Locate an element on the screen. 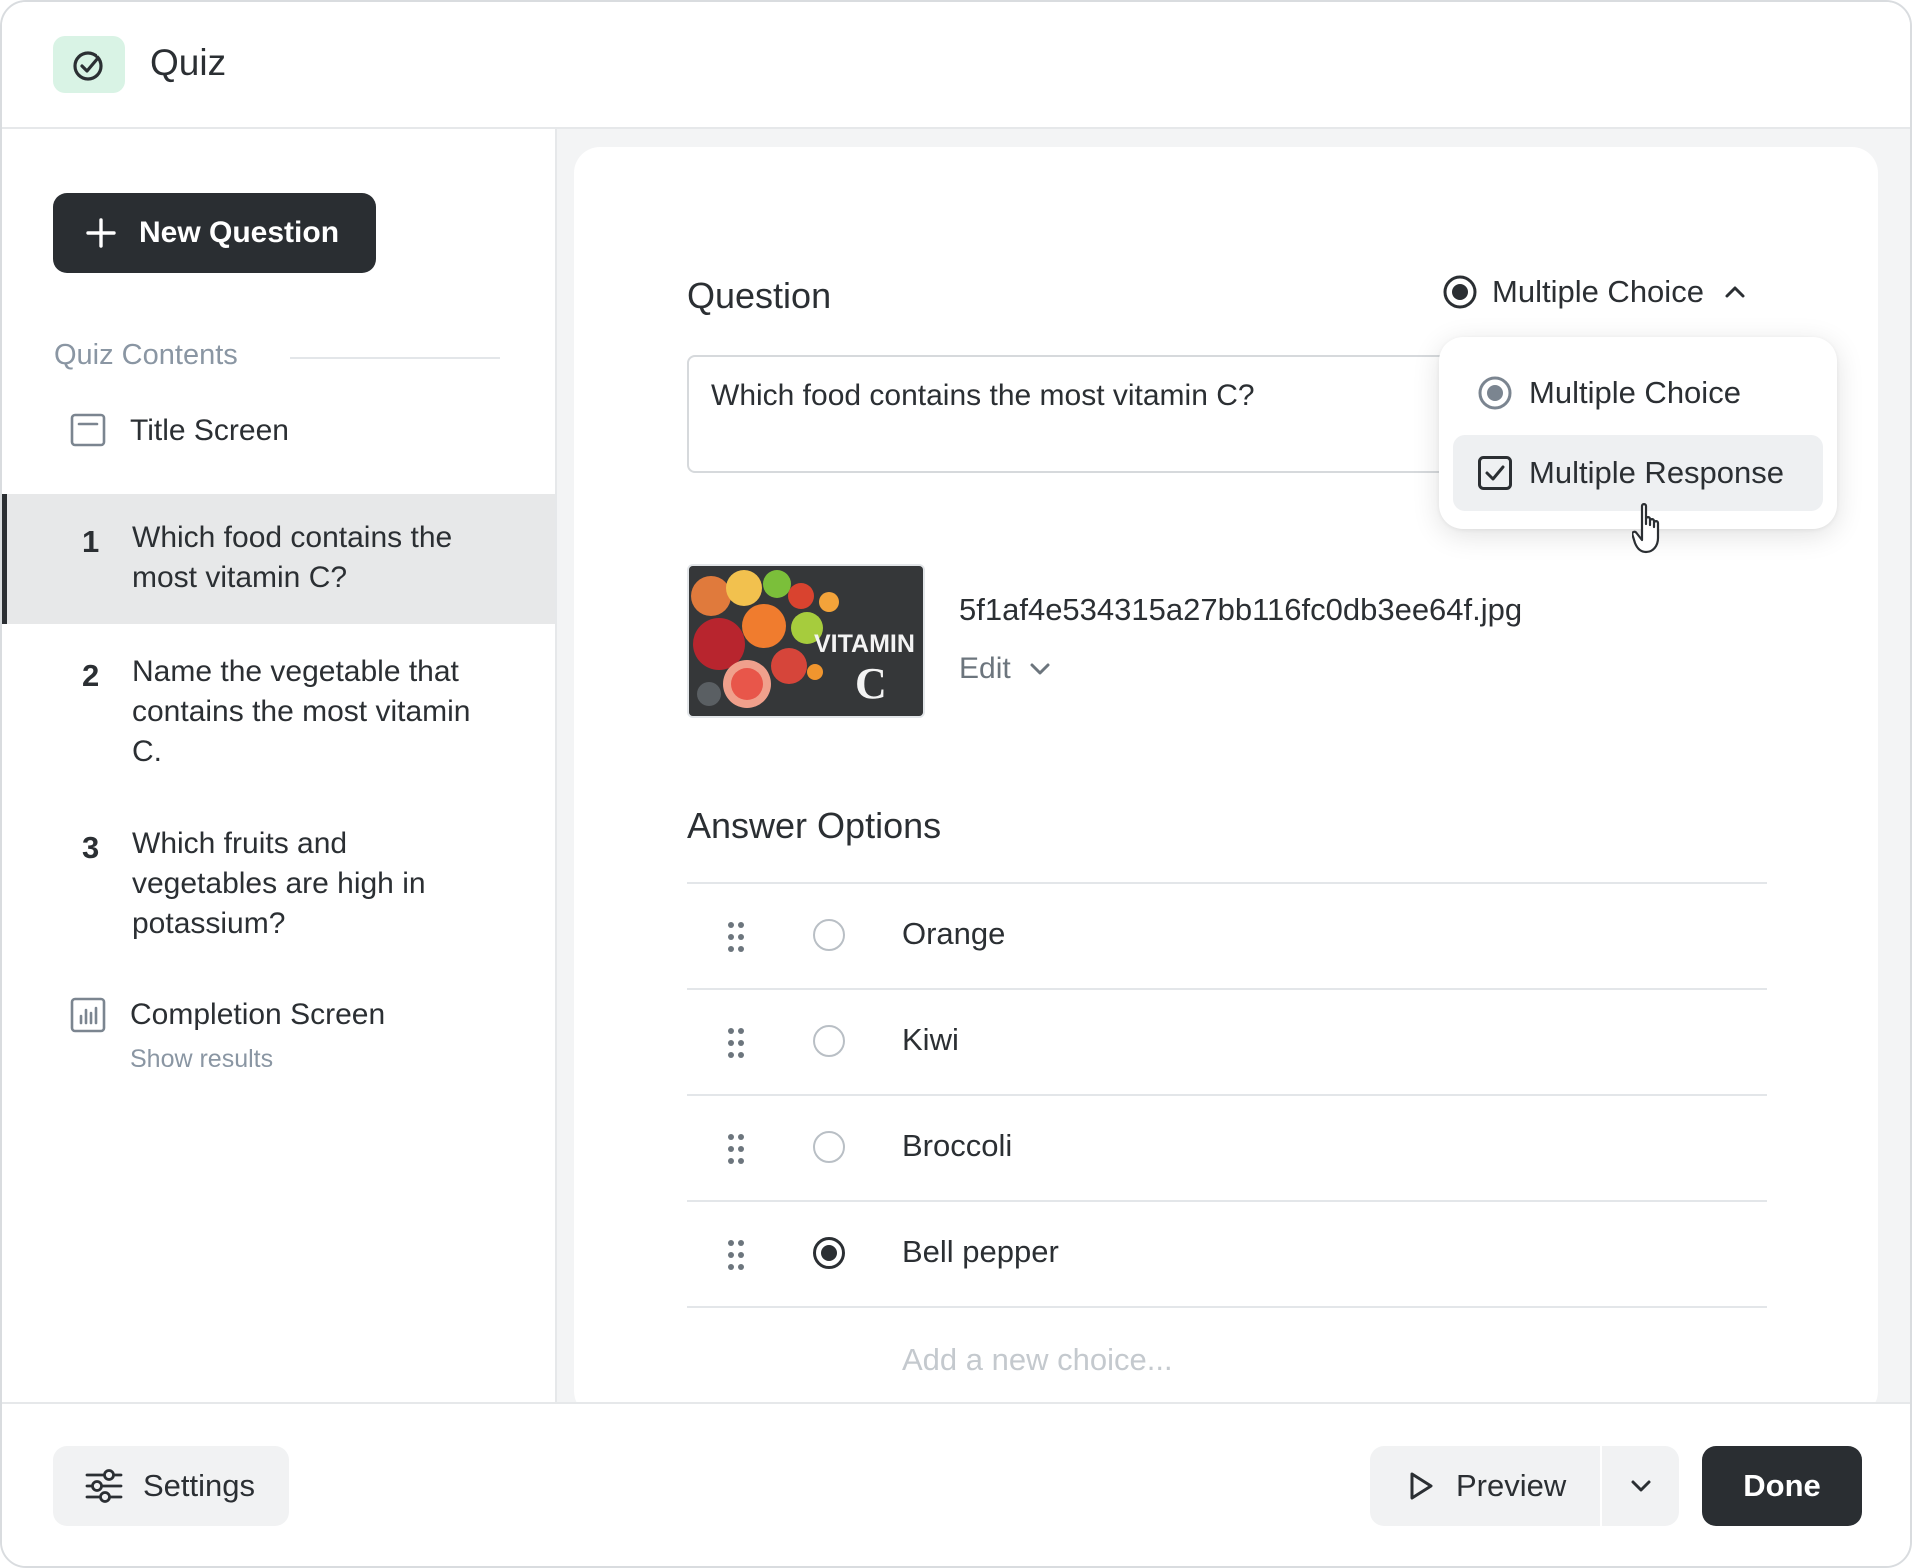 Image resolution: width=1912 pixels, height=1568 pixels. answer-options-heading: Answer Options is located at coordinates (814, 825).